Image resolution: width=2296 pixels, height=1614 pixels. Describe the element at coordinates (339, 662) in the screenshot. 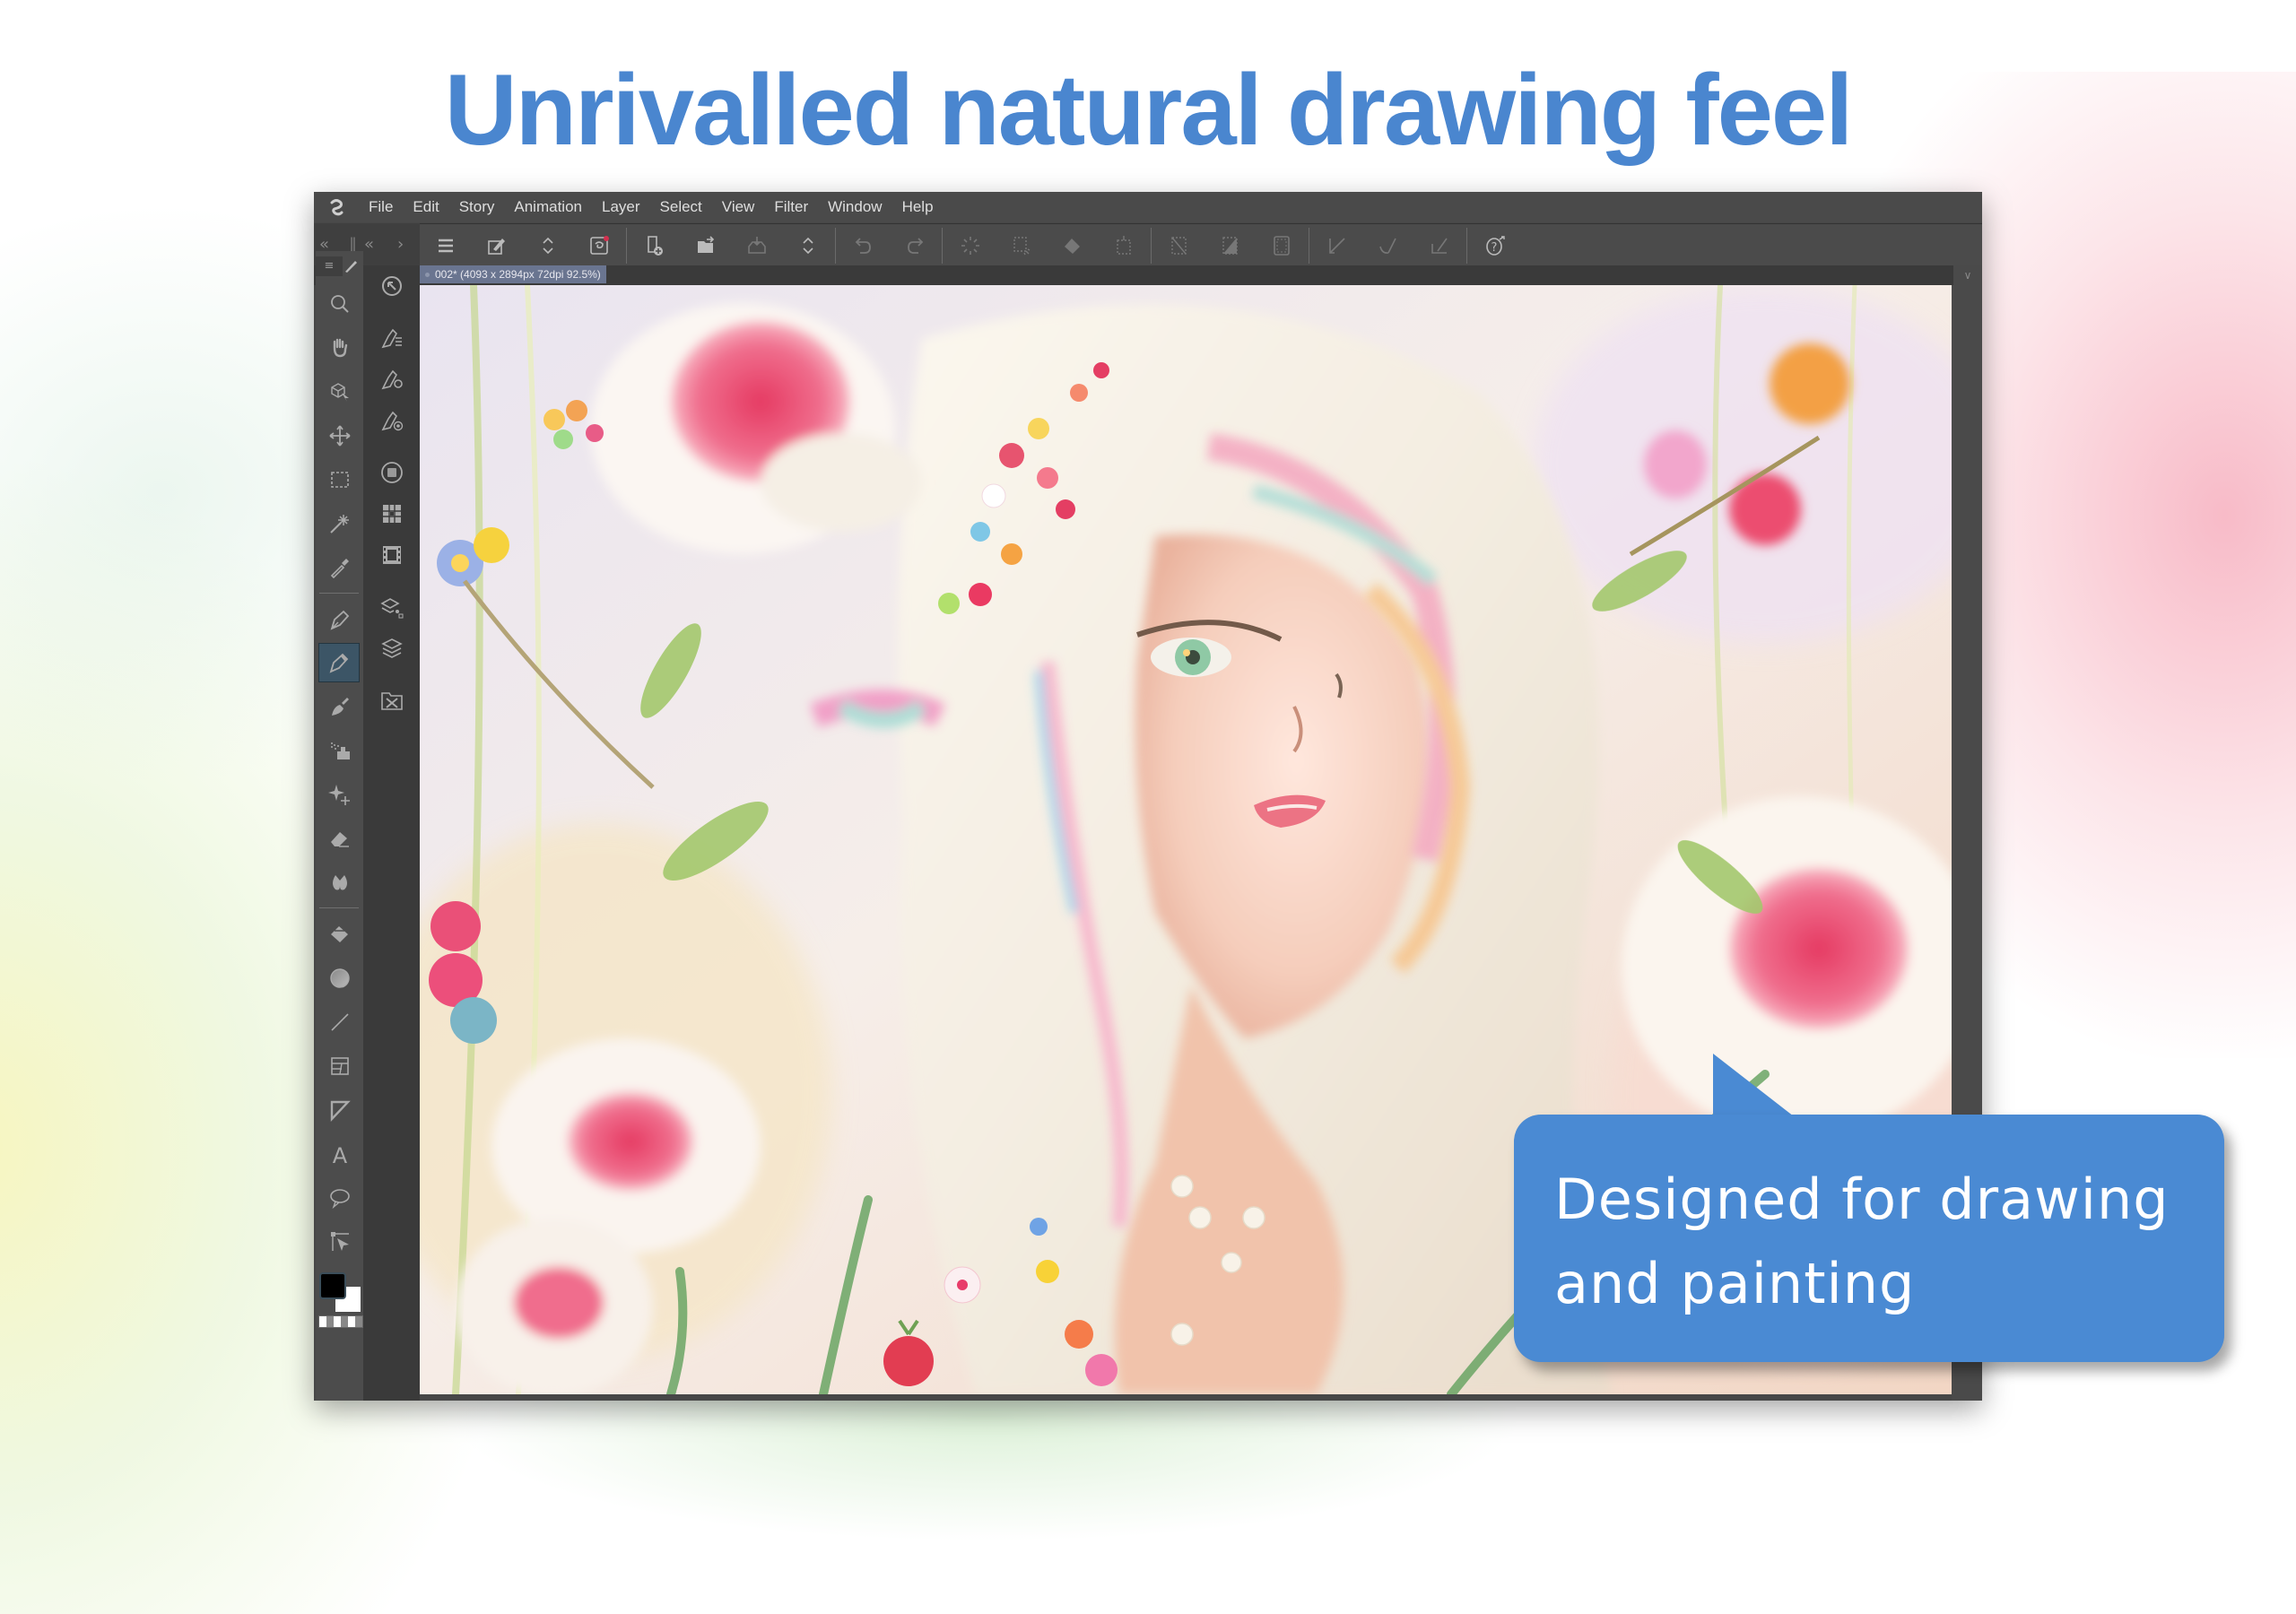

I see `pencil-tool` at that location.